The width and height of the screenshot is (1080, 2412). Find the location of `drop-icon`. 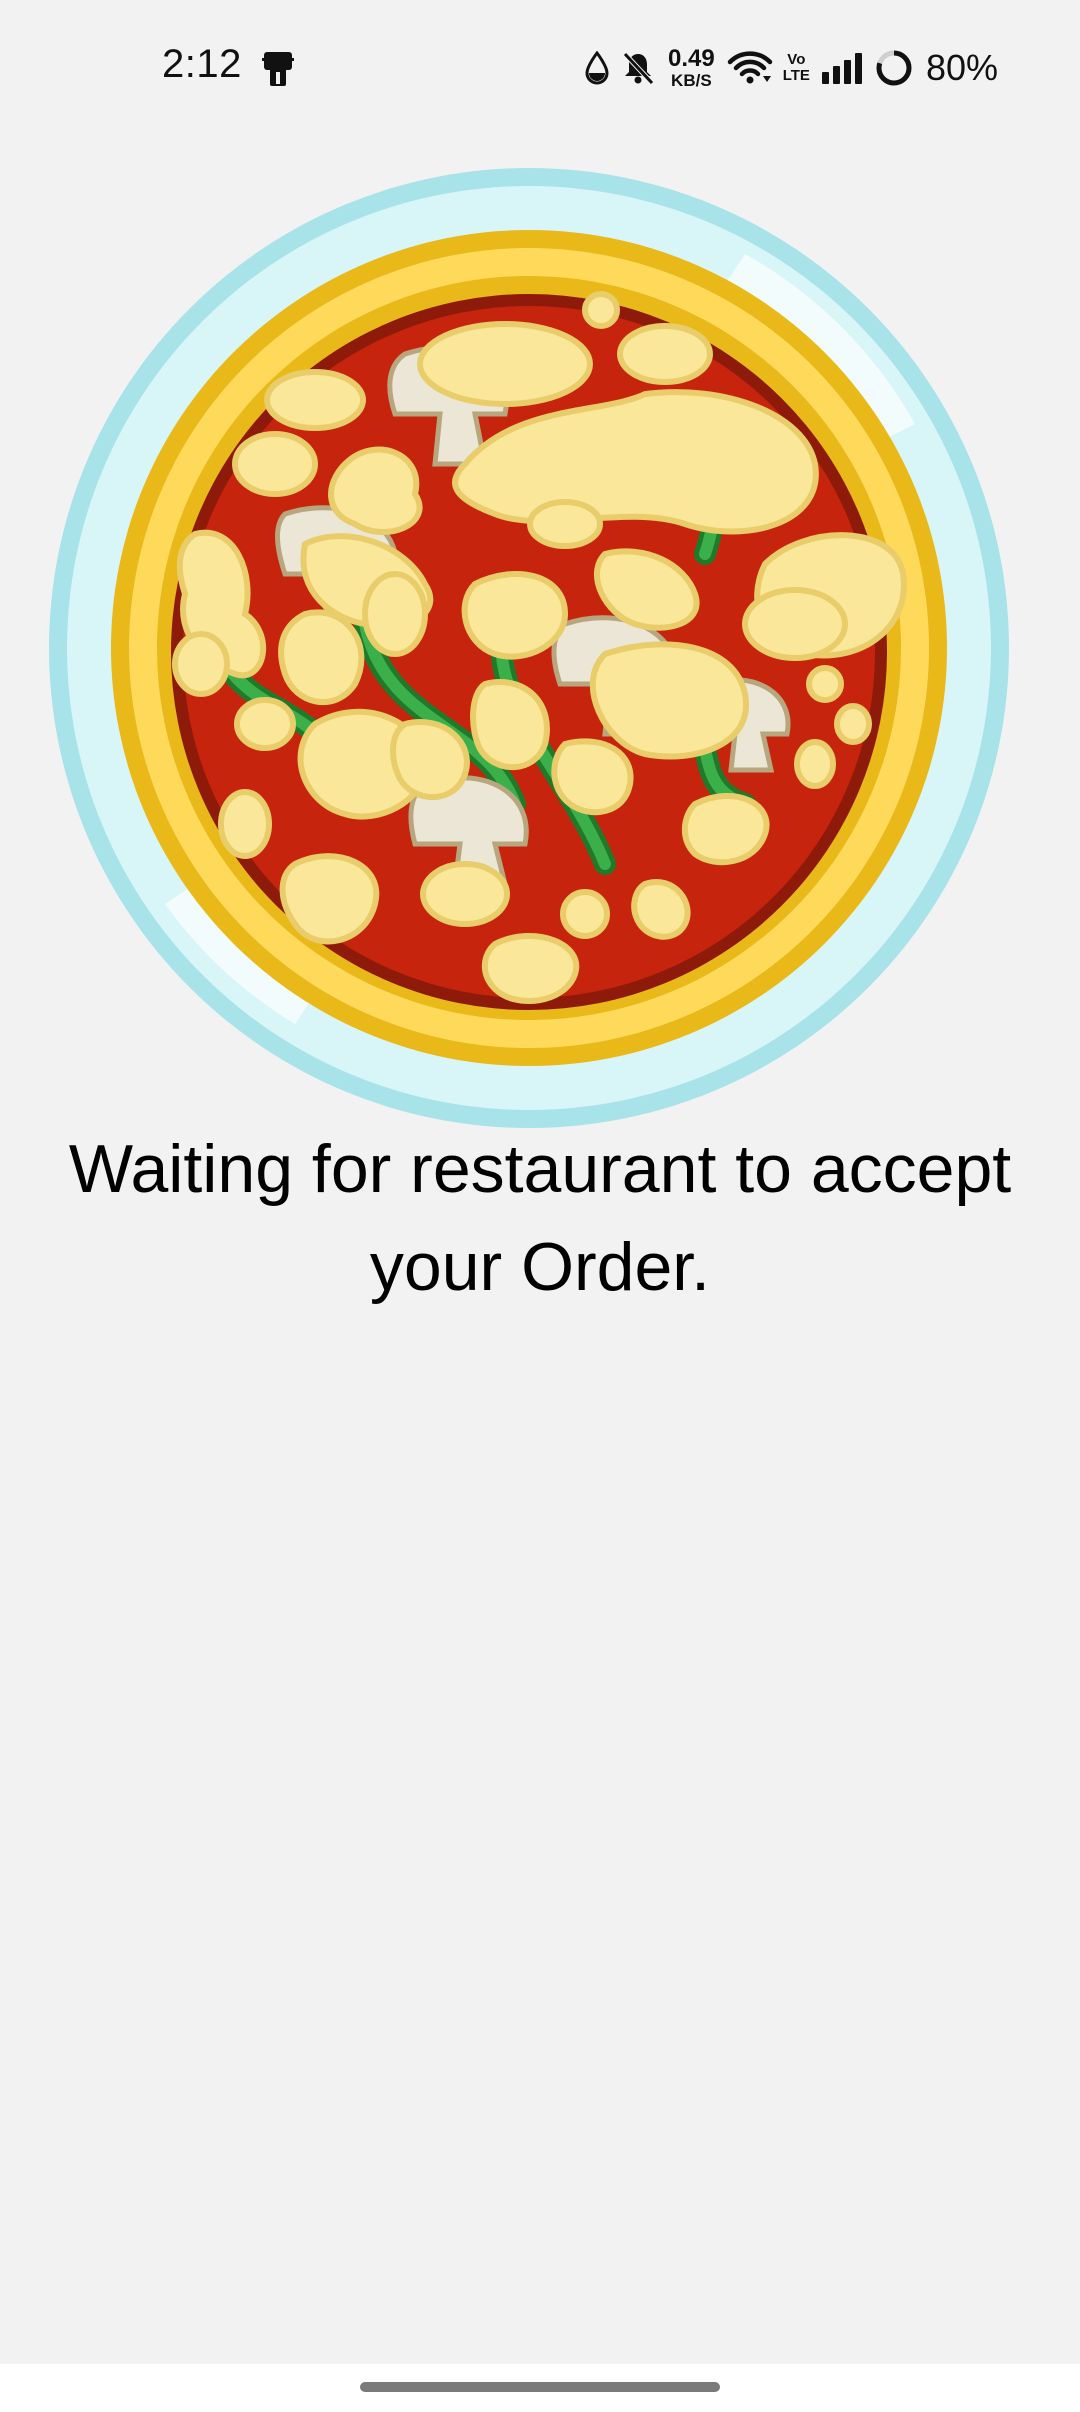

drop-icon is located at coordinates (597, 68).